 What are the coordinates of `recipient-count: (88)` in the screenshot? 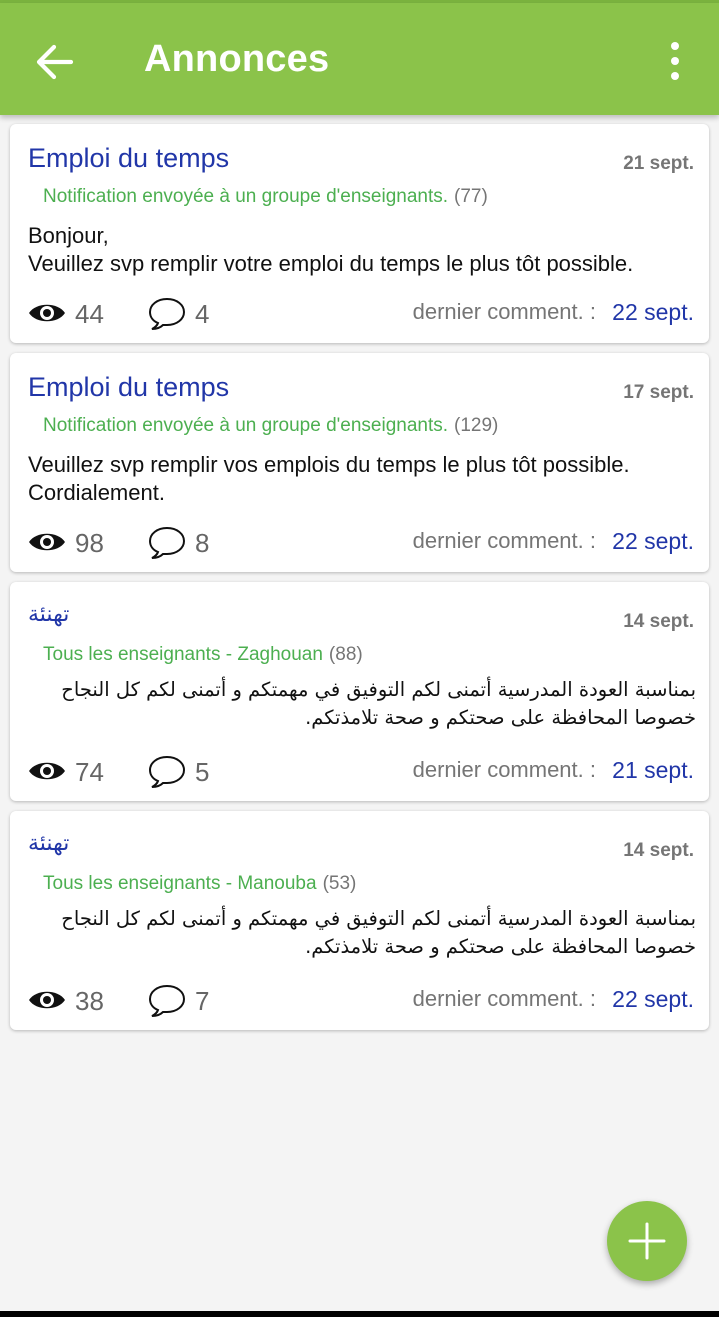 It's located at (345, 654).